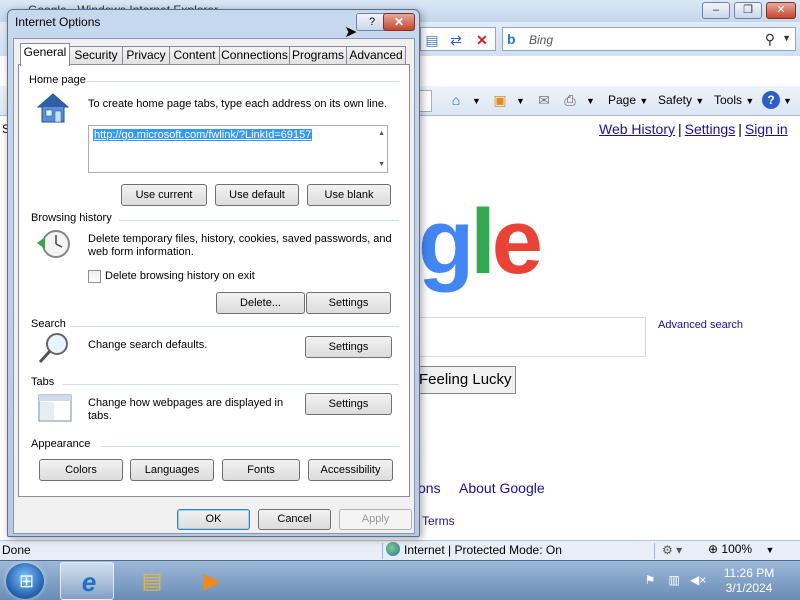 The height and width of the screenshot is (600, 800). Describe the element at coordinates (94, 276) in the screenshot. I see `delete-history-on-exit-checkbox` at that location.